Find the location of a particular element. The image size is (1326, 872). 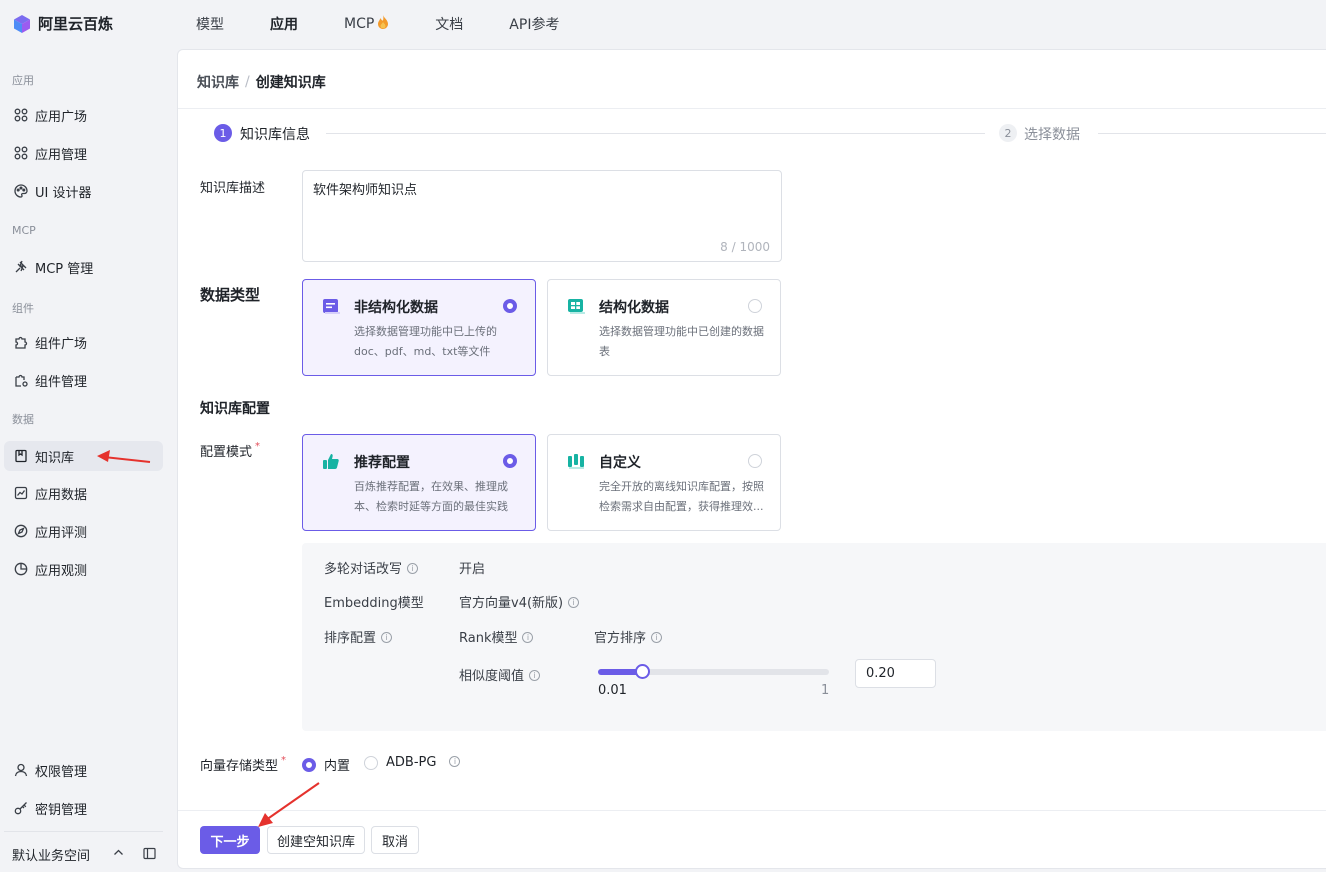

vector-store-adb-pg: ADB-PG i is located at coordinates (412, 762).